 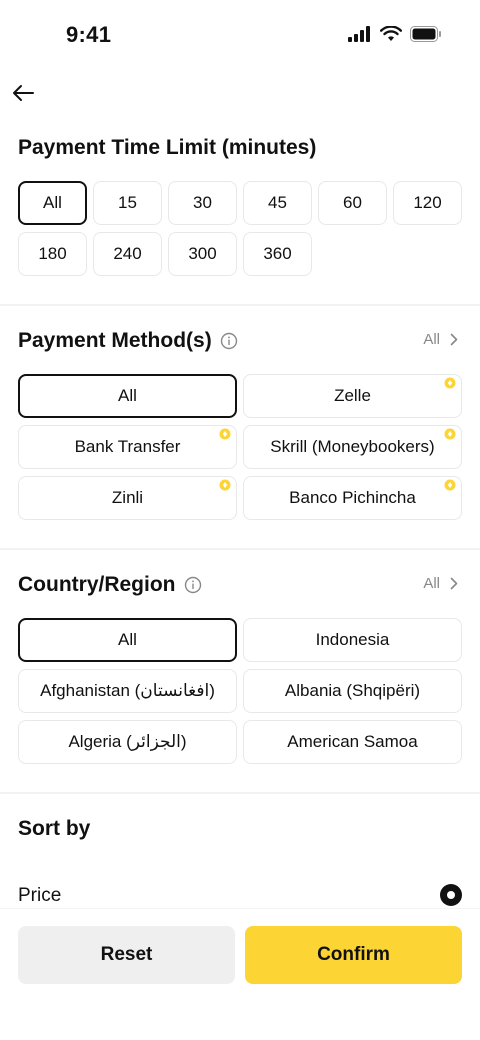 What do you see at coordinates (54, 828) in the screenshot?
I see `sort-title: Sort by` at bounding box center [54, 828].